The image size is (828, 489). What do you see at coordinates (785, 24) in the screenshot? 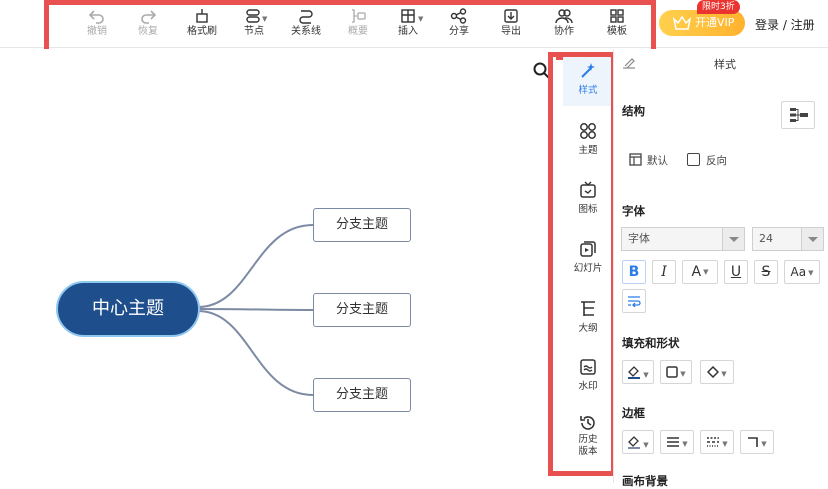
I see `login-register-link: 登录 / 注册` at bounding box center [785, 24].